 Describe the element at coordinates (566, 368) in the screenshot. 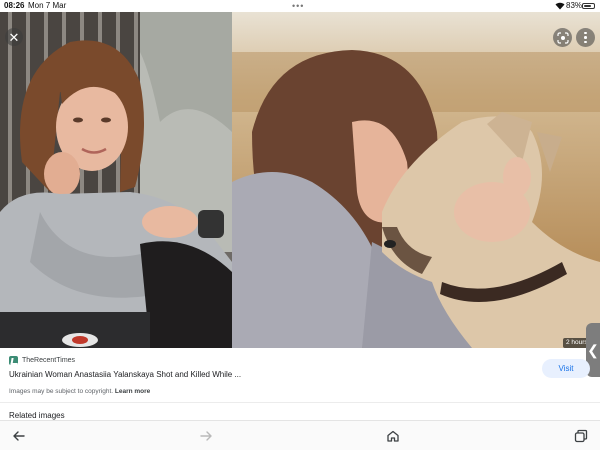

I see `visit-button: Visit` at that location.